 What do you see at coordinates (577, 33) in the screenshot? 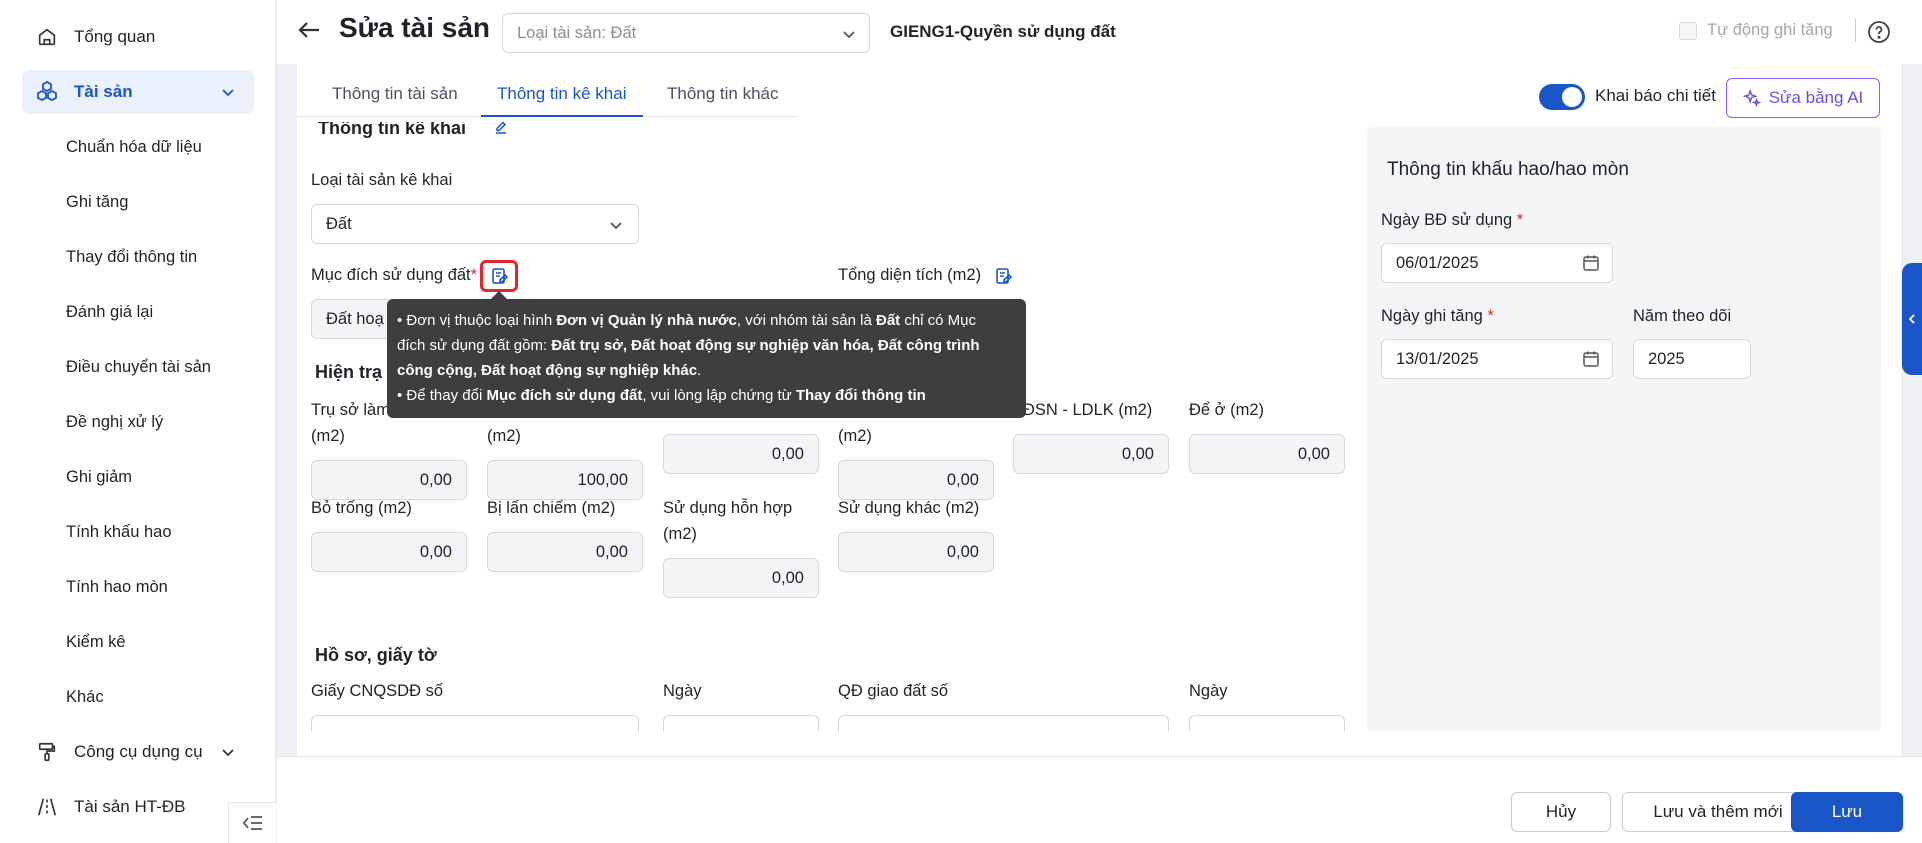
I see `asset-type-select-value: Loại tài sản: Đất` at bounding box center [577, 33].